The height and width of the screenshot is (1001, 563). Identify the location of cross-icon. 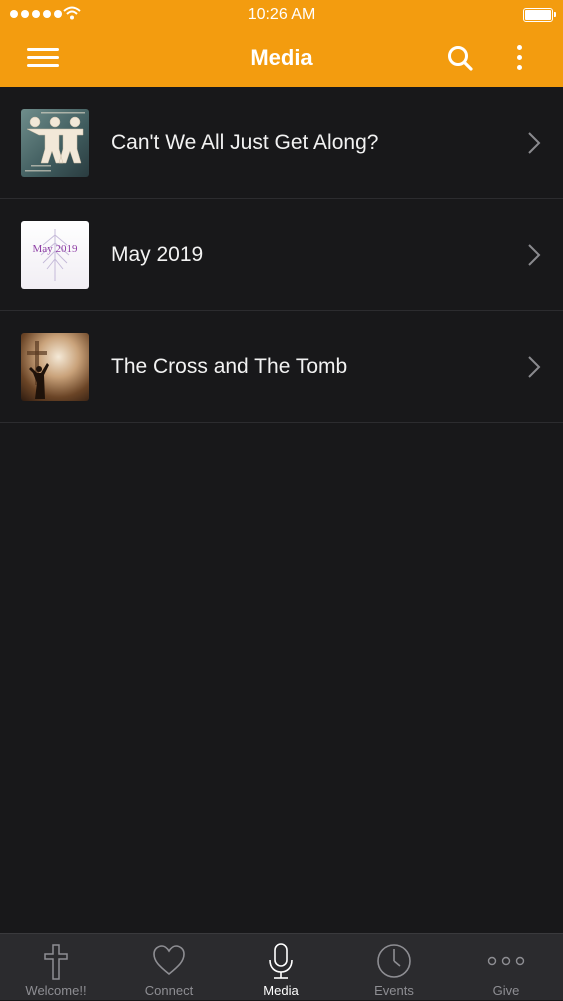
(56, 962).